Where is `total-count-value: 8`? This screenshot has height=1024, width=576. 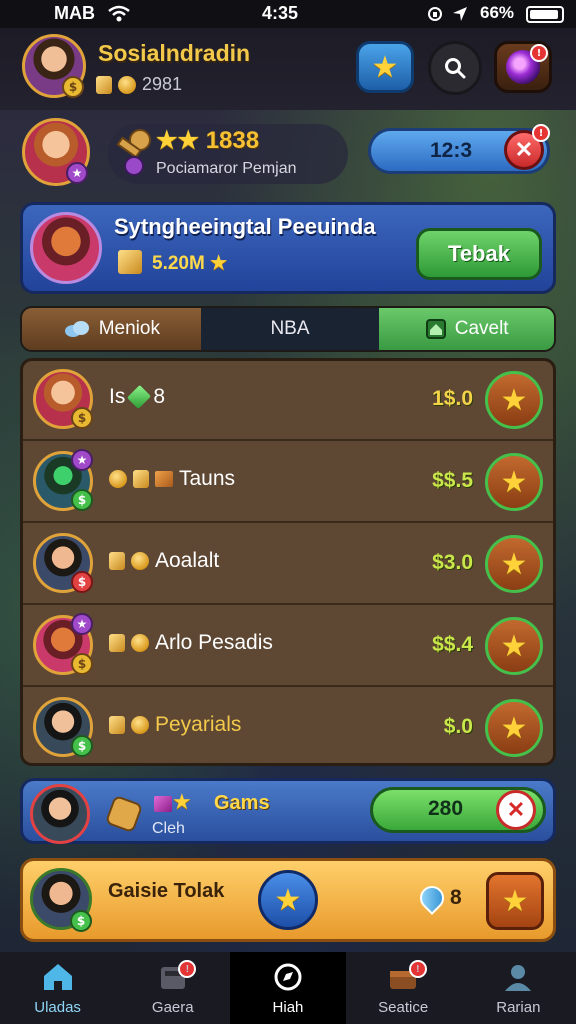 total-count-value: 8 is located at coordinates (456, 897).